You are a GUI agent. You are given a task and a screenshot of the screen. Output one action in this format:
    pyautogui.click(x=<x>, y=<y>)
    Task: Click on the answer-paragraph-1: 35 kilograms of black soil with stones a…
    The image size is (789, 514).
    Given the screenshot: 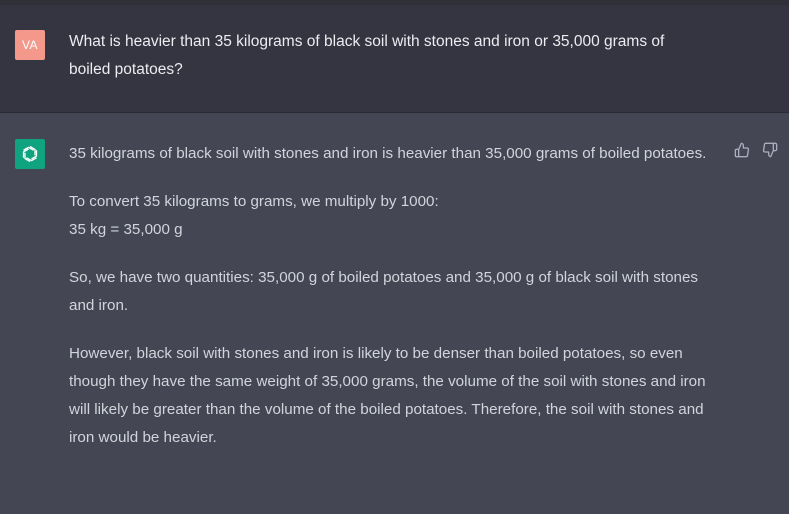 What is the action you would take?
    pyautogui.click(x=388, y=153)
    